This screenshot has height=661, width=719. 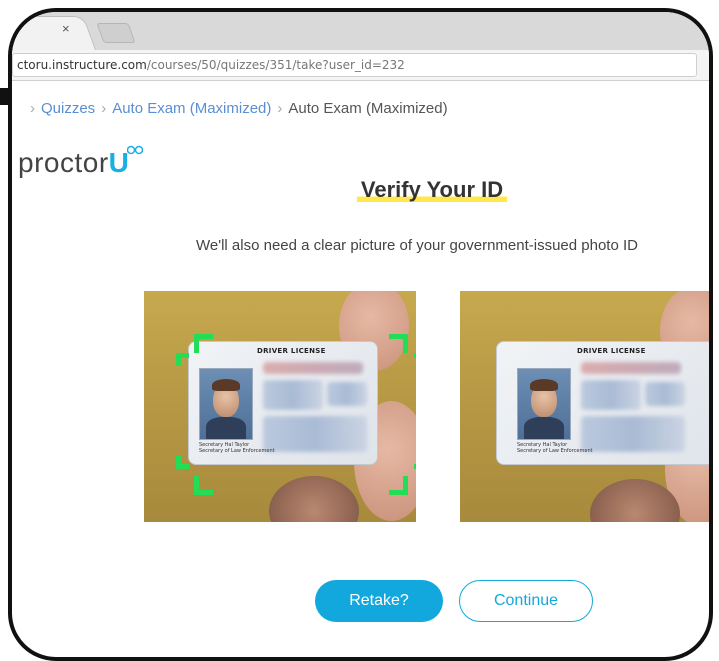 I want to click on page-title: Verify Your ID, so click(x=432, y=190).